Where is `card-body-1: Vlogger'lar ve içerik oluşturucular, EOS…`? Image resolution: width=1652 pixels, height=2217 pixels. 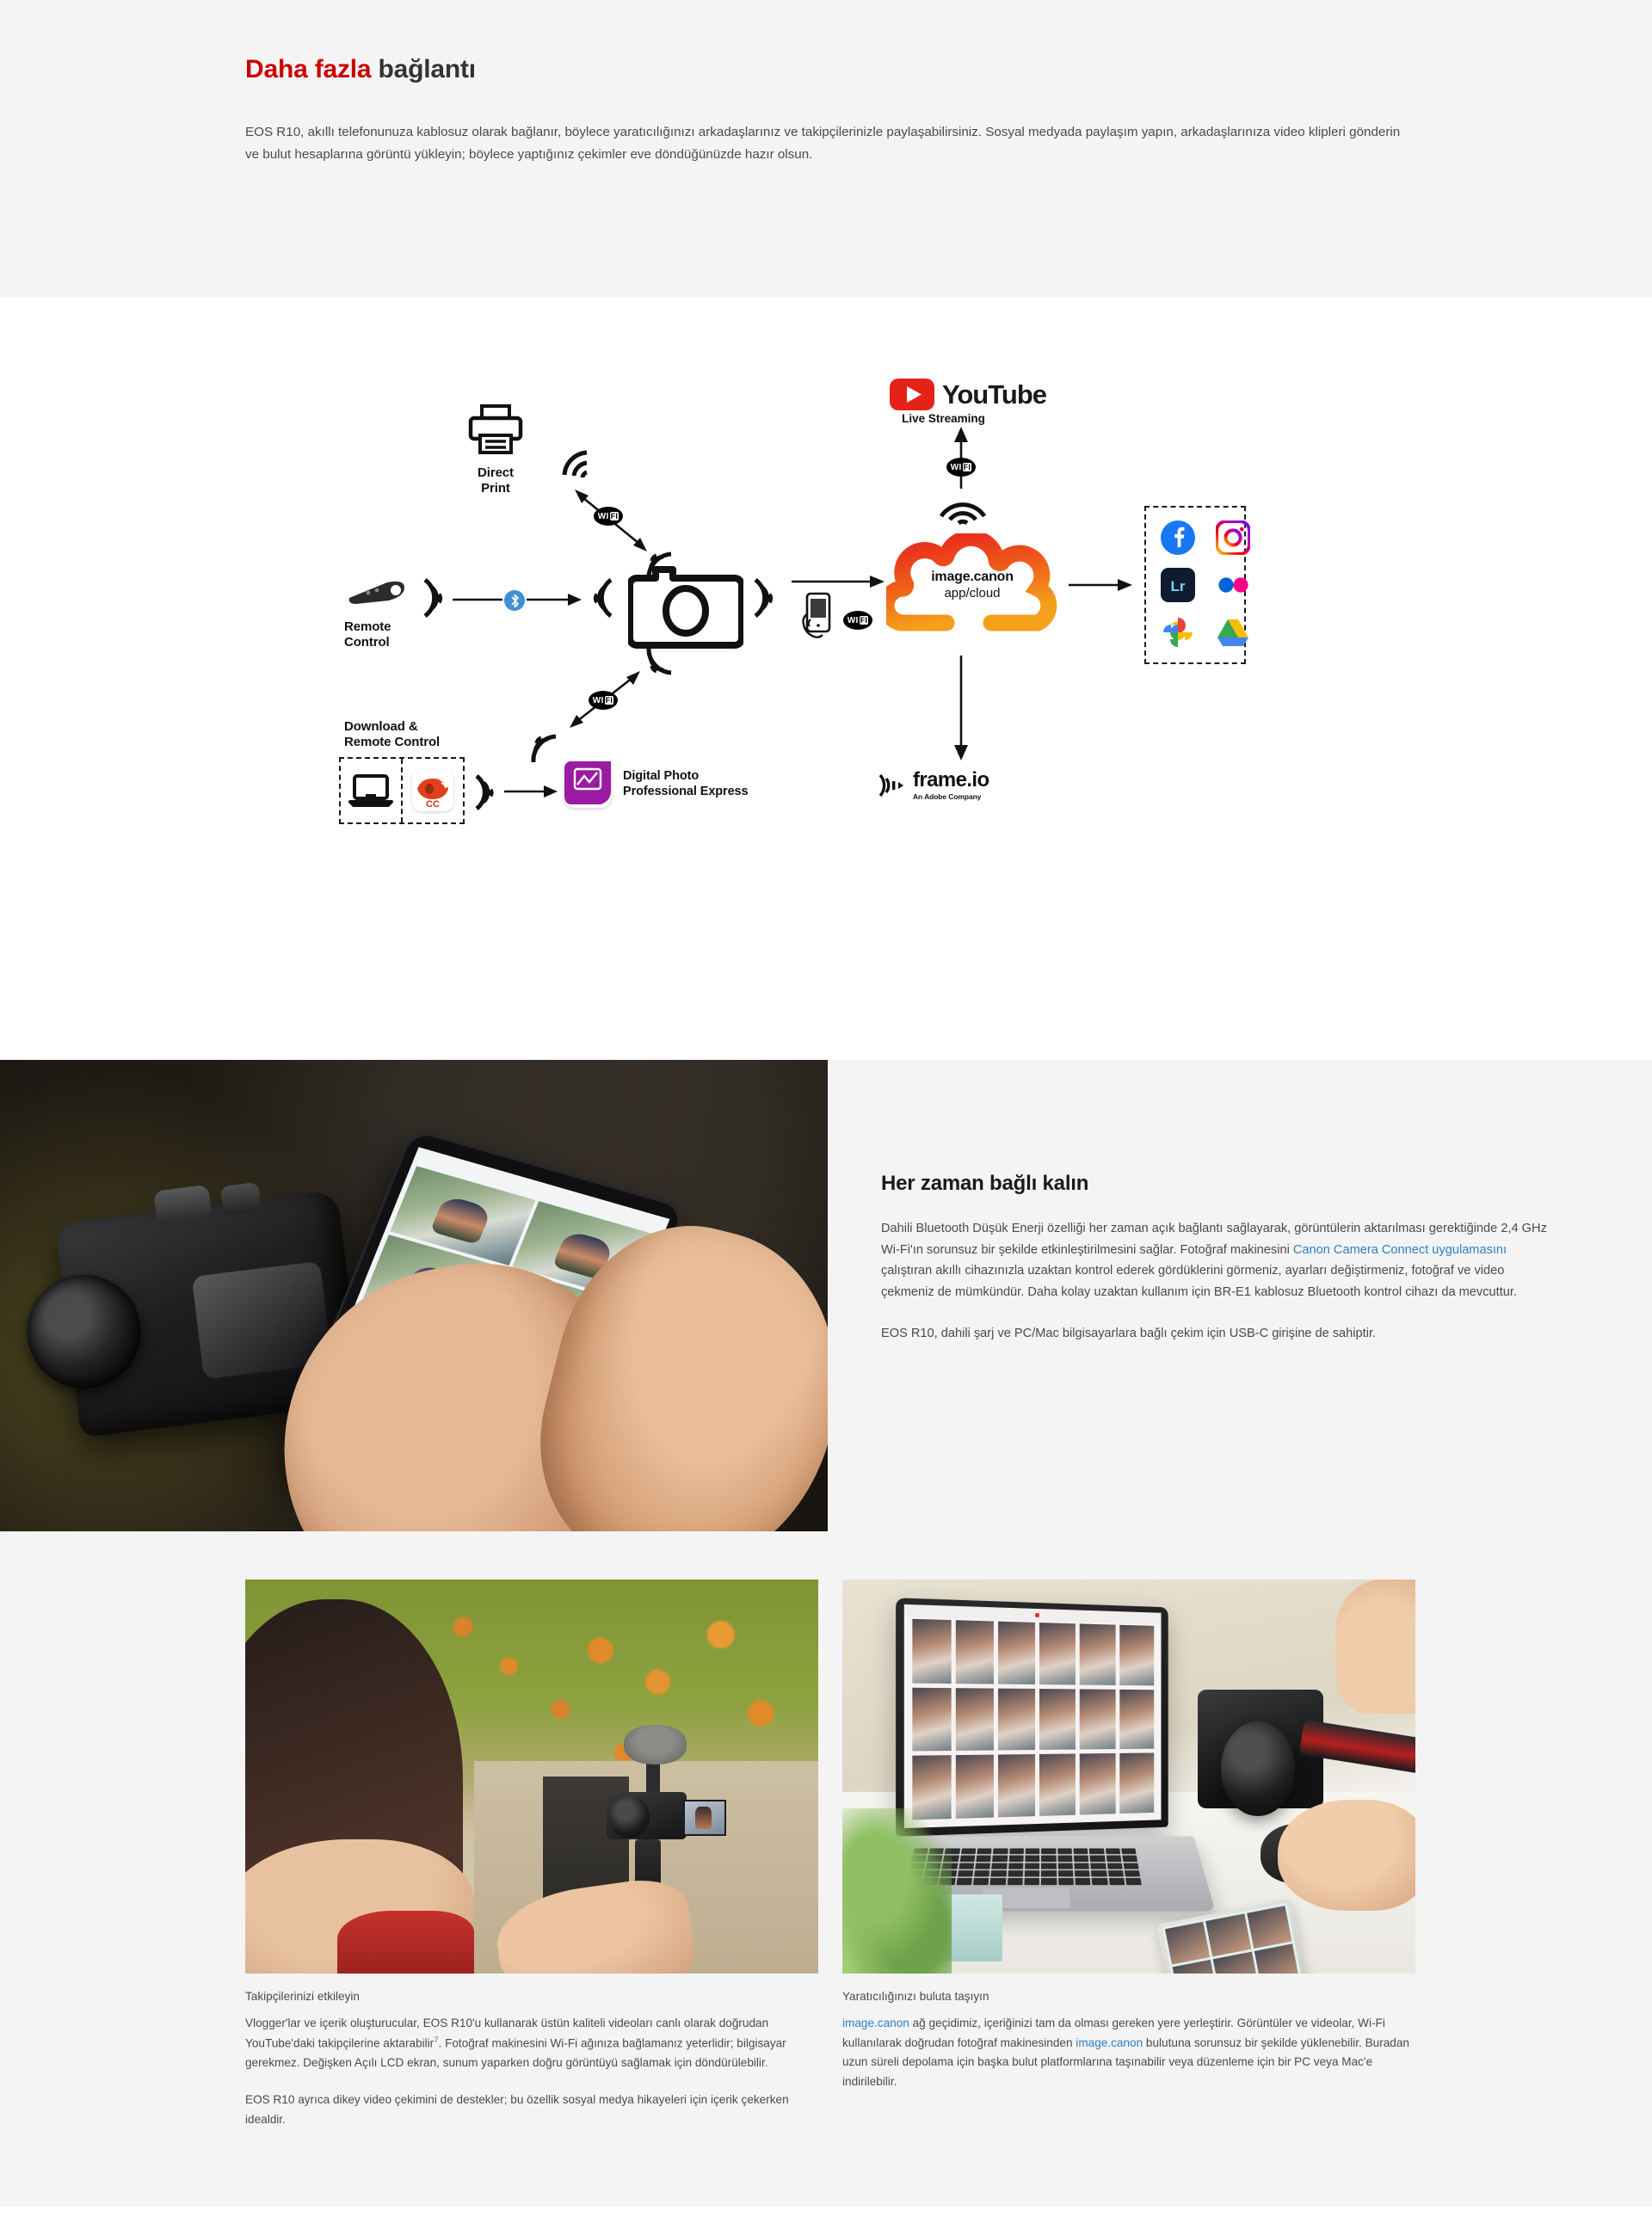 card-body-1: Vlogger'lar ve içerik oluşturucular, EOS… is located at coordinates (531, 2043).